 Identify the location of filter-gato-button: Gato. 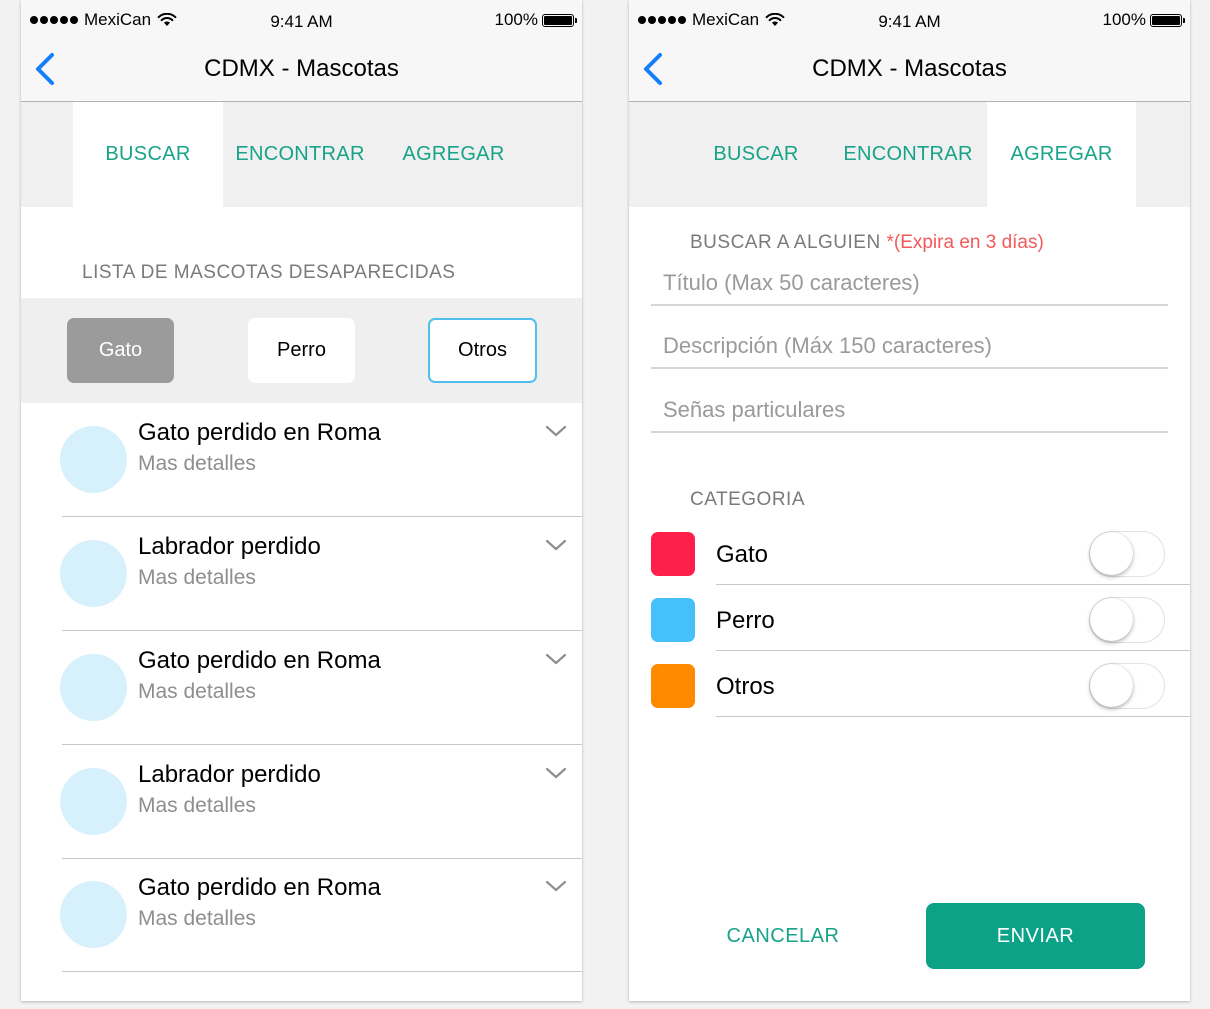
(120, 350).